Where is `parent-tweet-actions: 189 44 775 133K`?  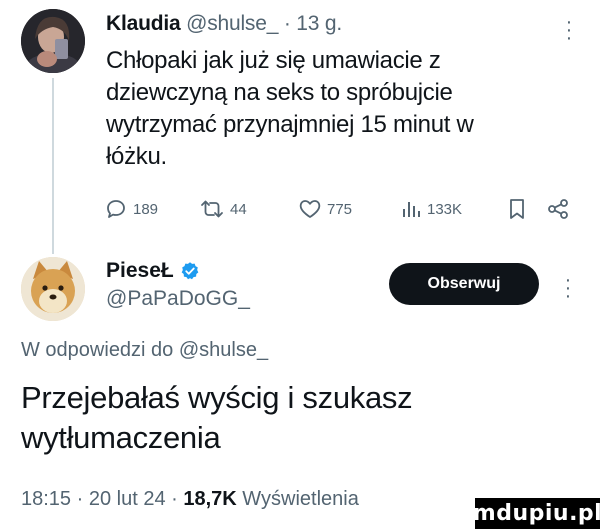
parent-tweet-actions: 189 44 775 133K is located at coordinates (339, 209).